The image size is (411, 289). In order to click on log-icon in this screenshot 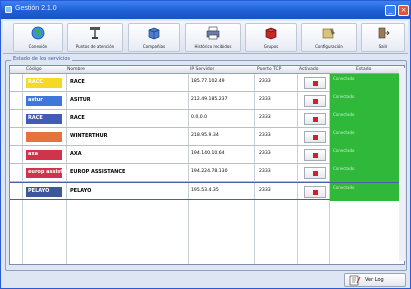, I will do `click(355, 280)`.